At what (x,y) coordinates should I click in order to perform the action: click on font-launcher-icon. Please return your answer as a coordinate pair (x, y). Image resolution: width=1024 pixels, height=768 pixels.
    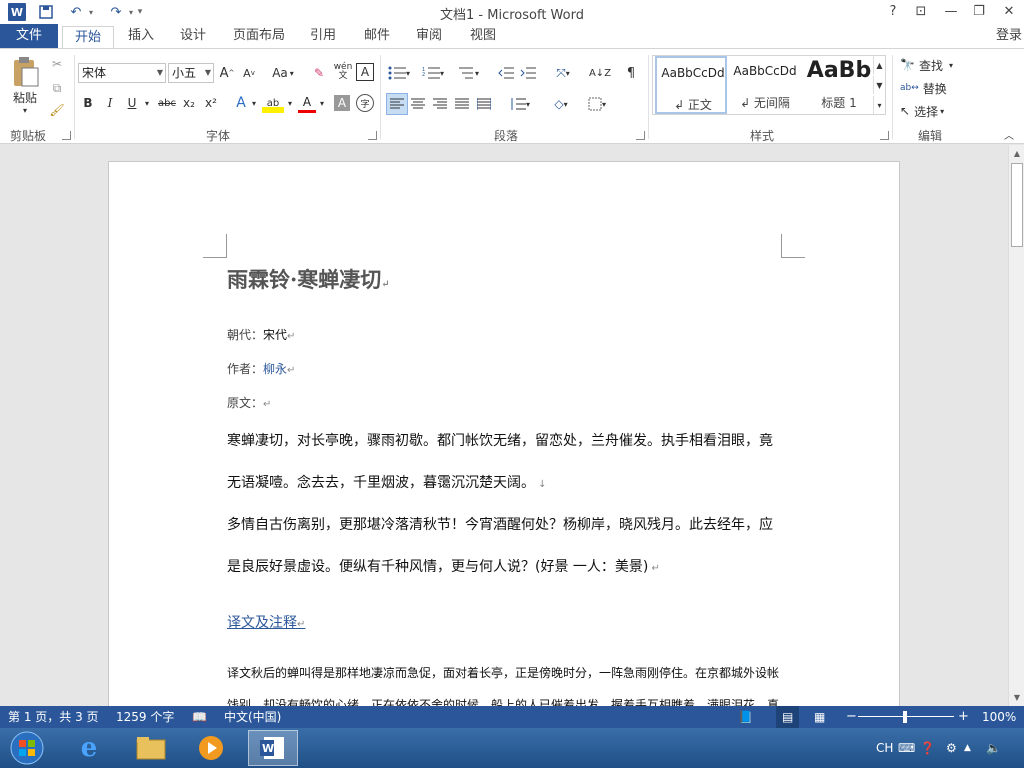
    Looking at the image, I should click on (372, 135).